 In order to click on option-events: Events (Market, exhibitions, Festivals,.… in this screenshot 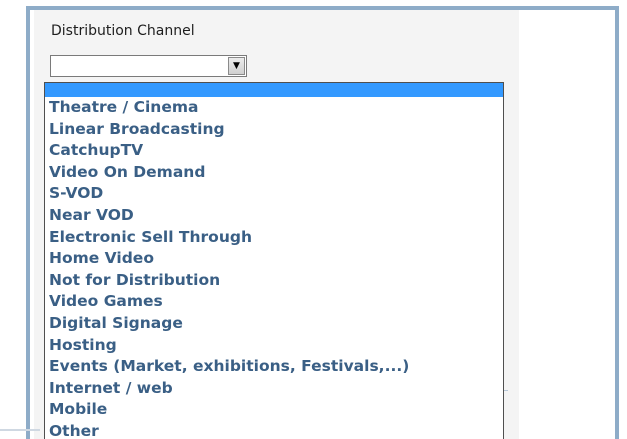, I will do `click(274, 367)`.